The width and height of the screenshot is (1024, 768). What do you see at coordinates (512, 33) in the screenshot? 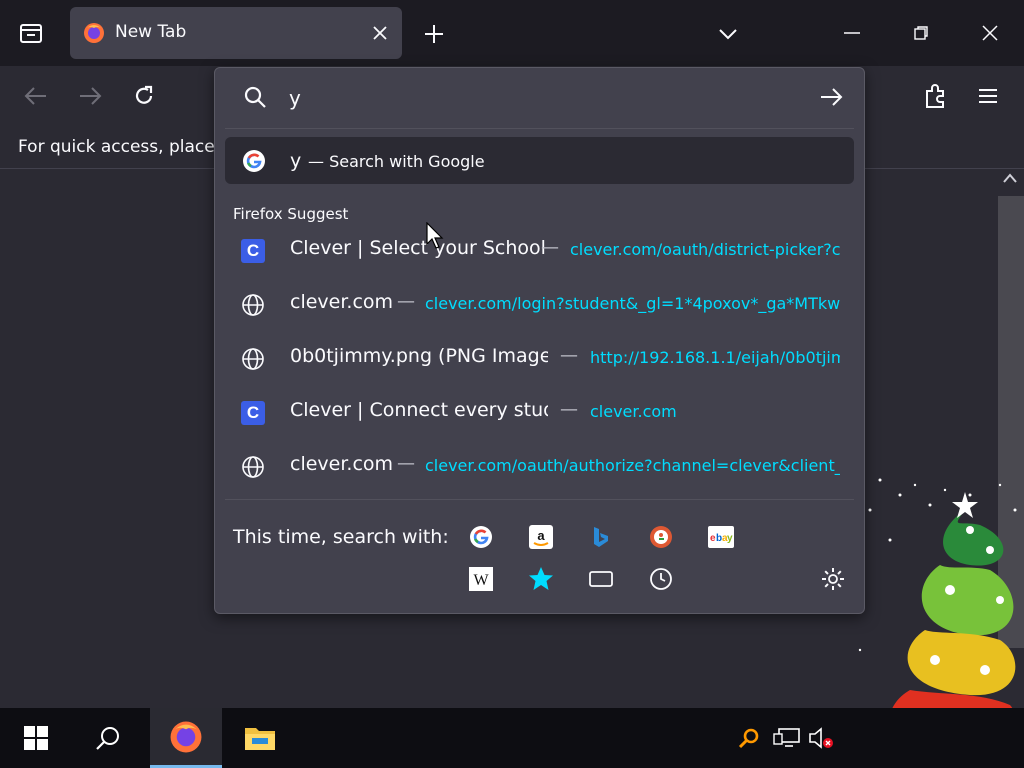
I see `title-bar: New Tab` at bounding box center [512, 33].